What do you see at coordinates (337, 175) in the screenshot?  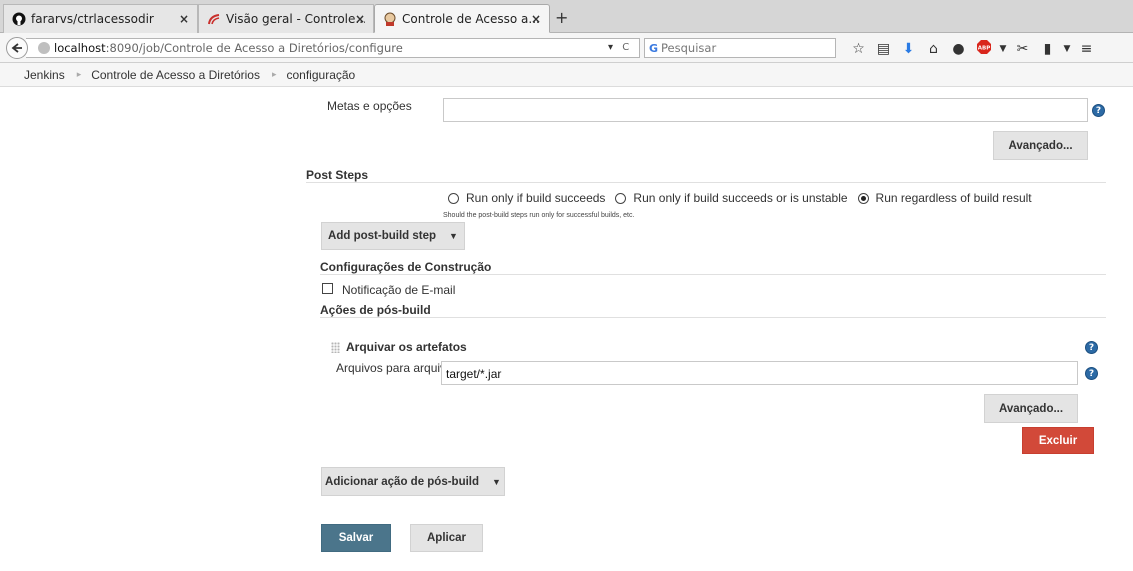 I see `post-steps-title: Post Steps` at bounding box center [337, 175].